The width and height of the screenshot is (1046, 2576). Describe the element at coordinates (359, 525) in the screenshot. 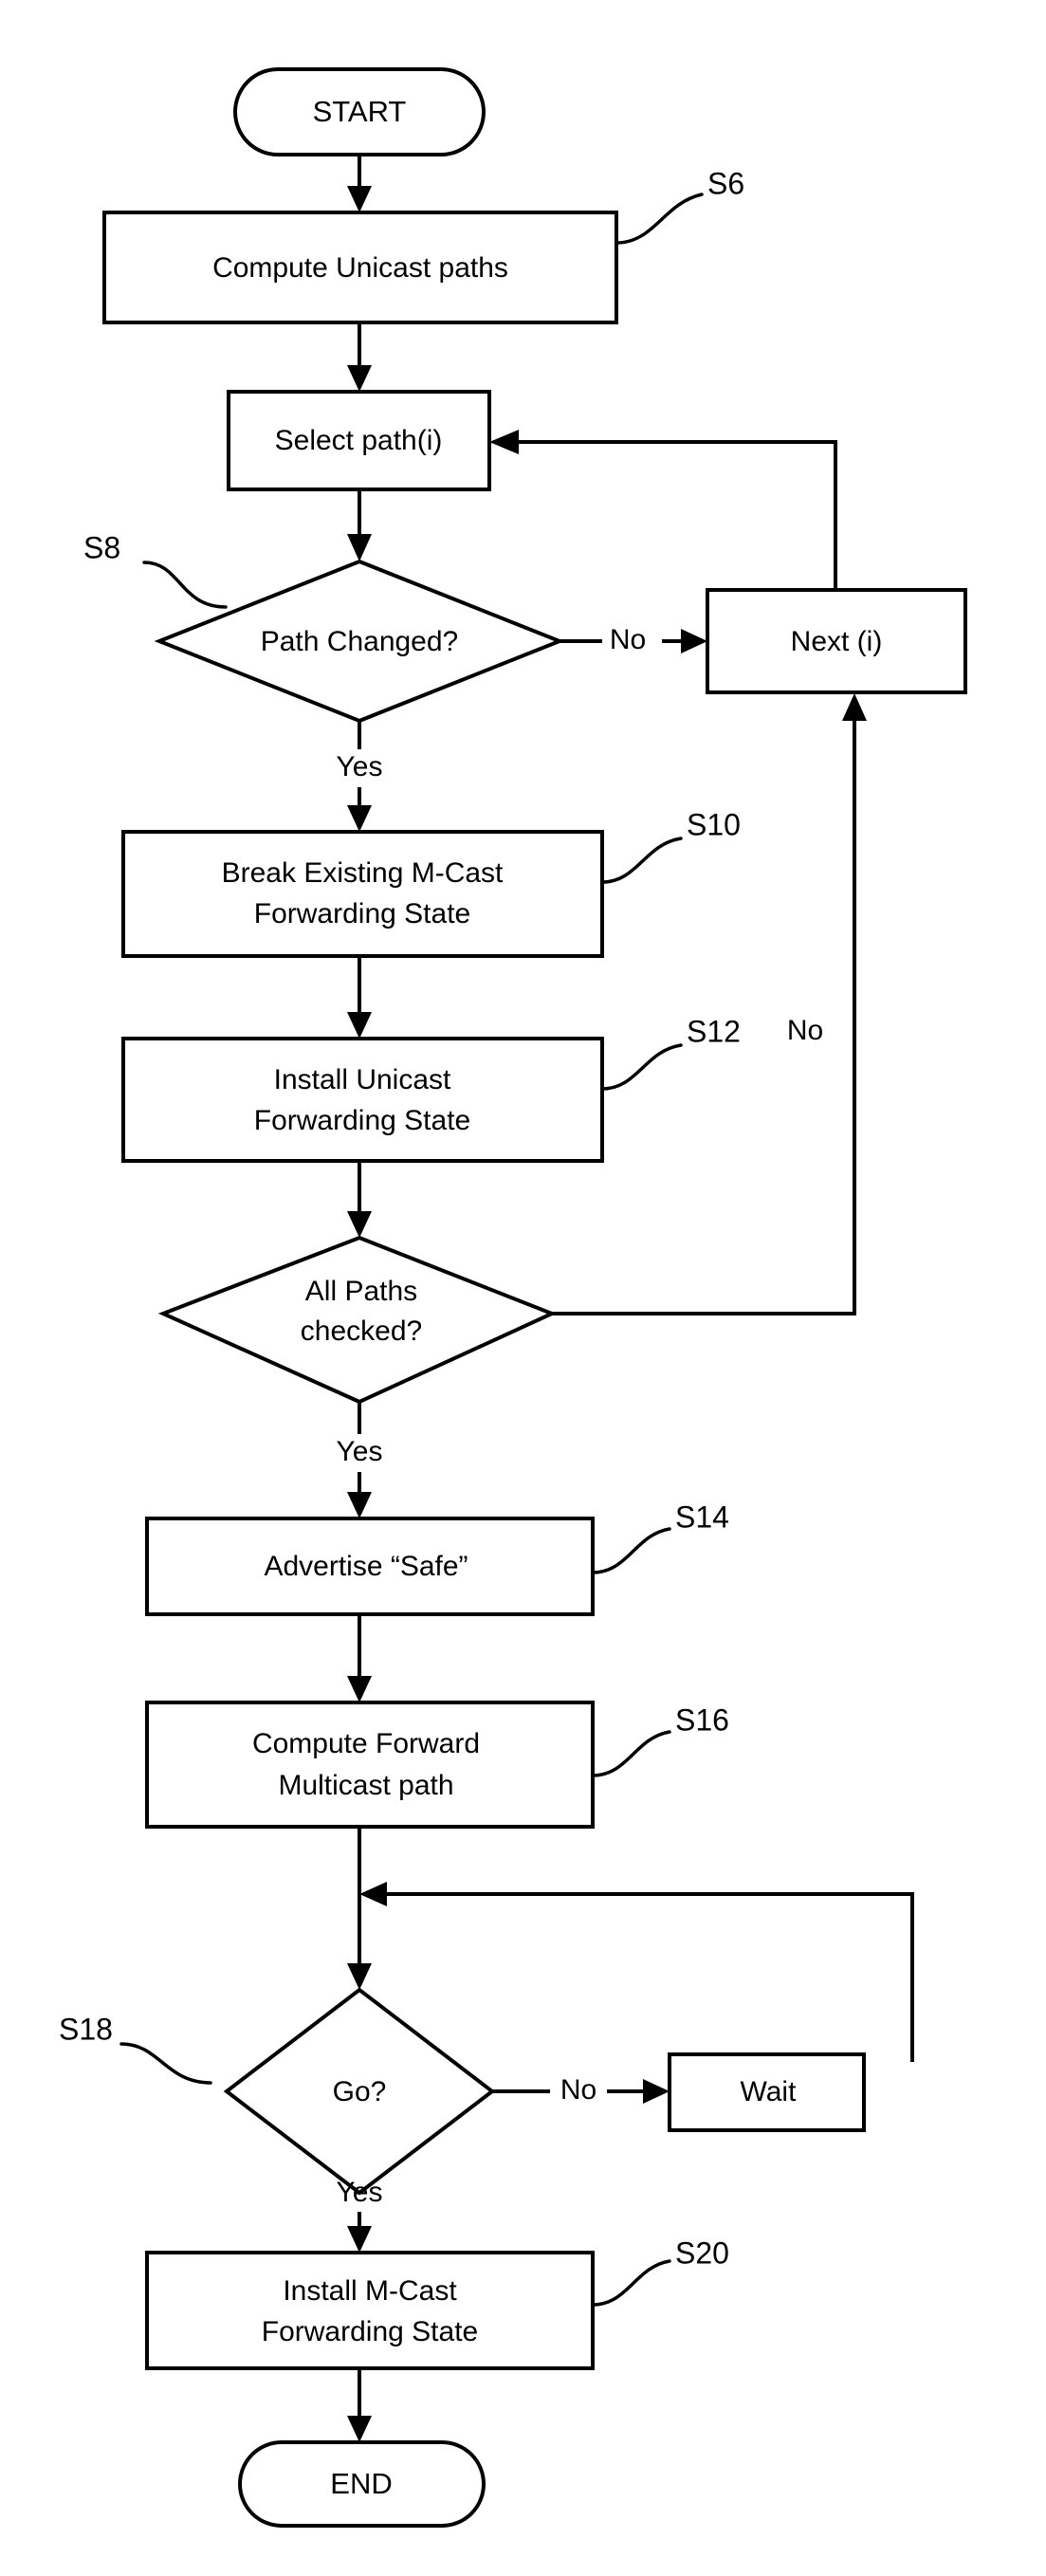

I see `edge-select-to-s8` at that location.